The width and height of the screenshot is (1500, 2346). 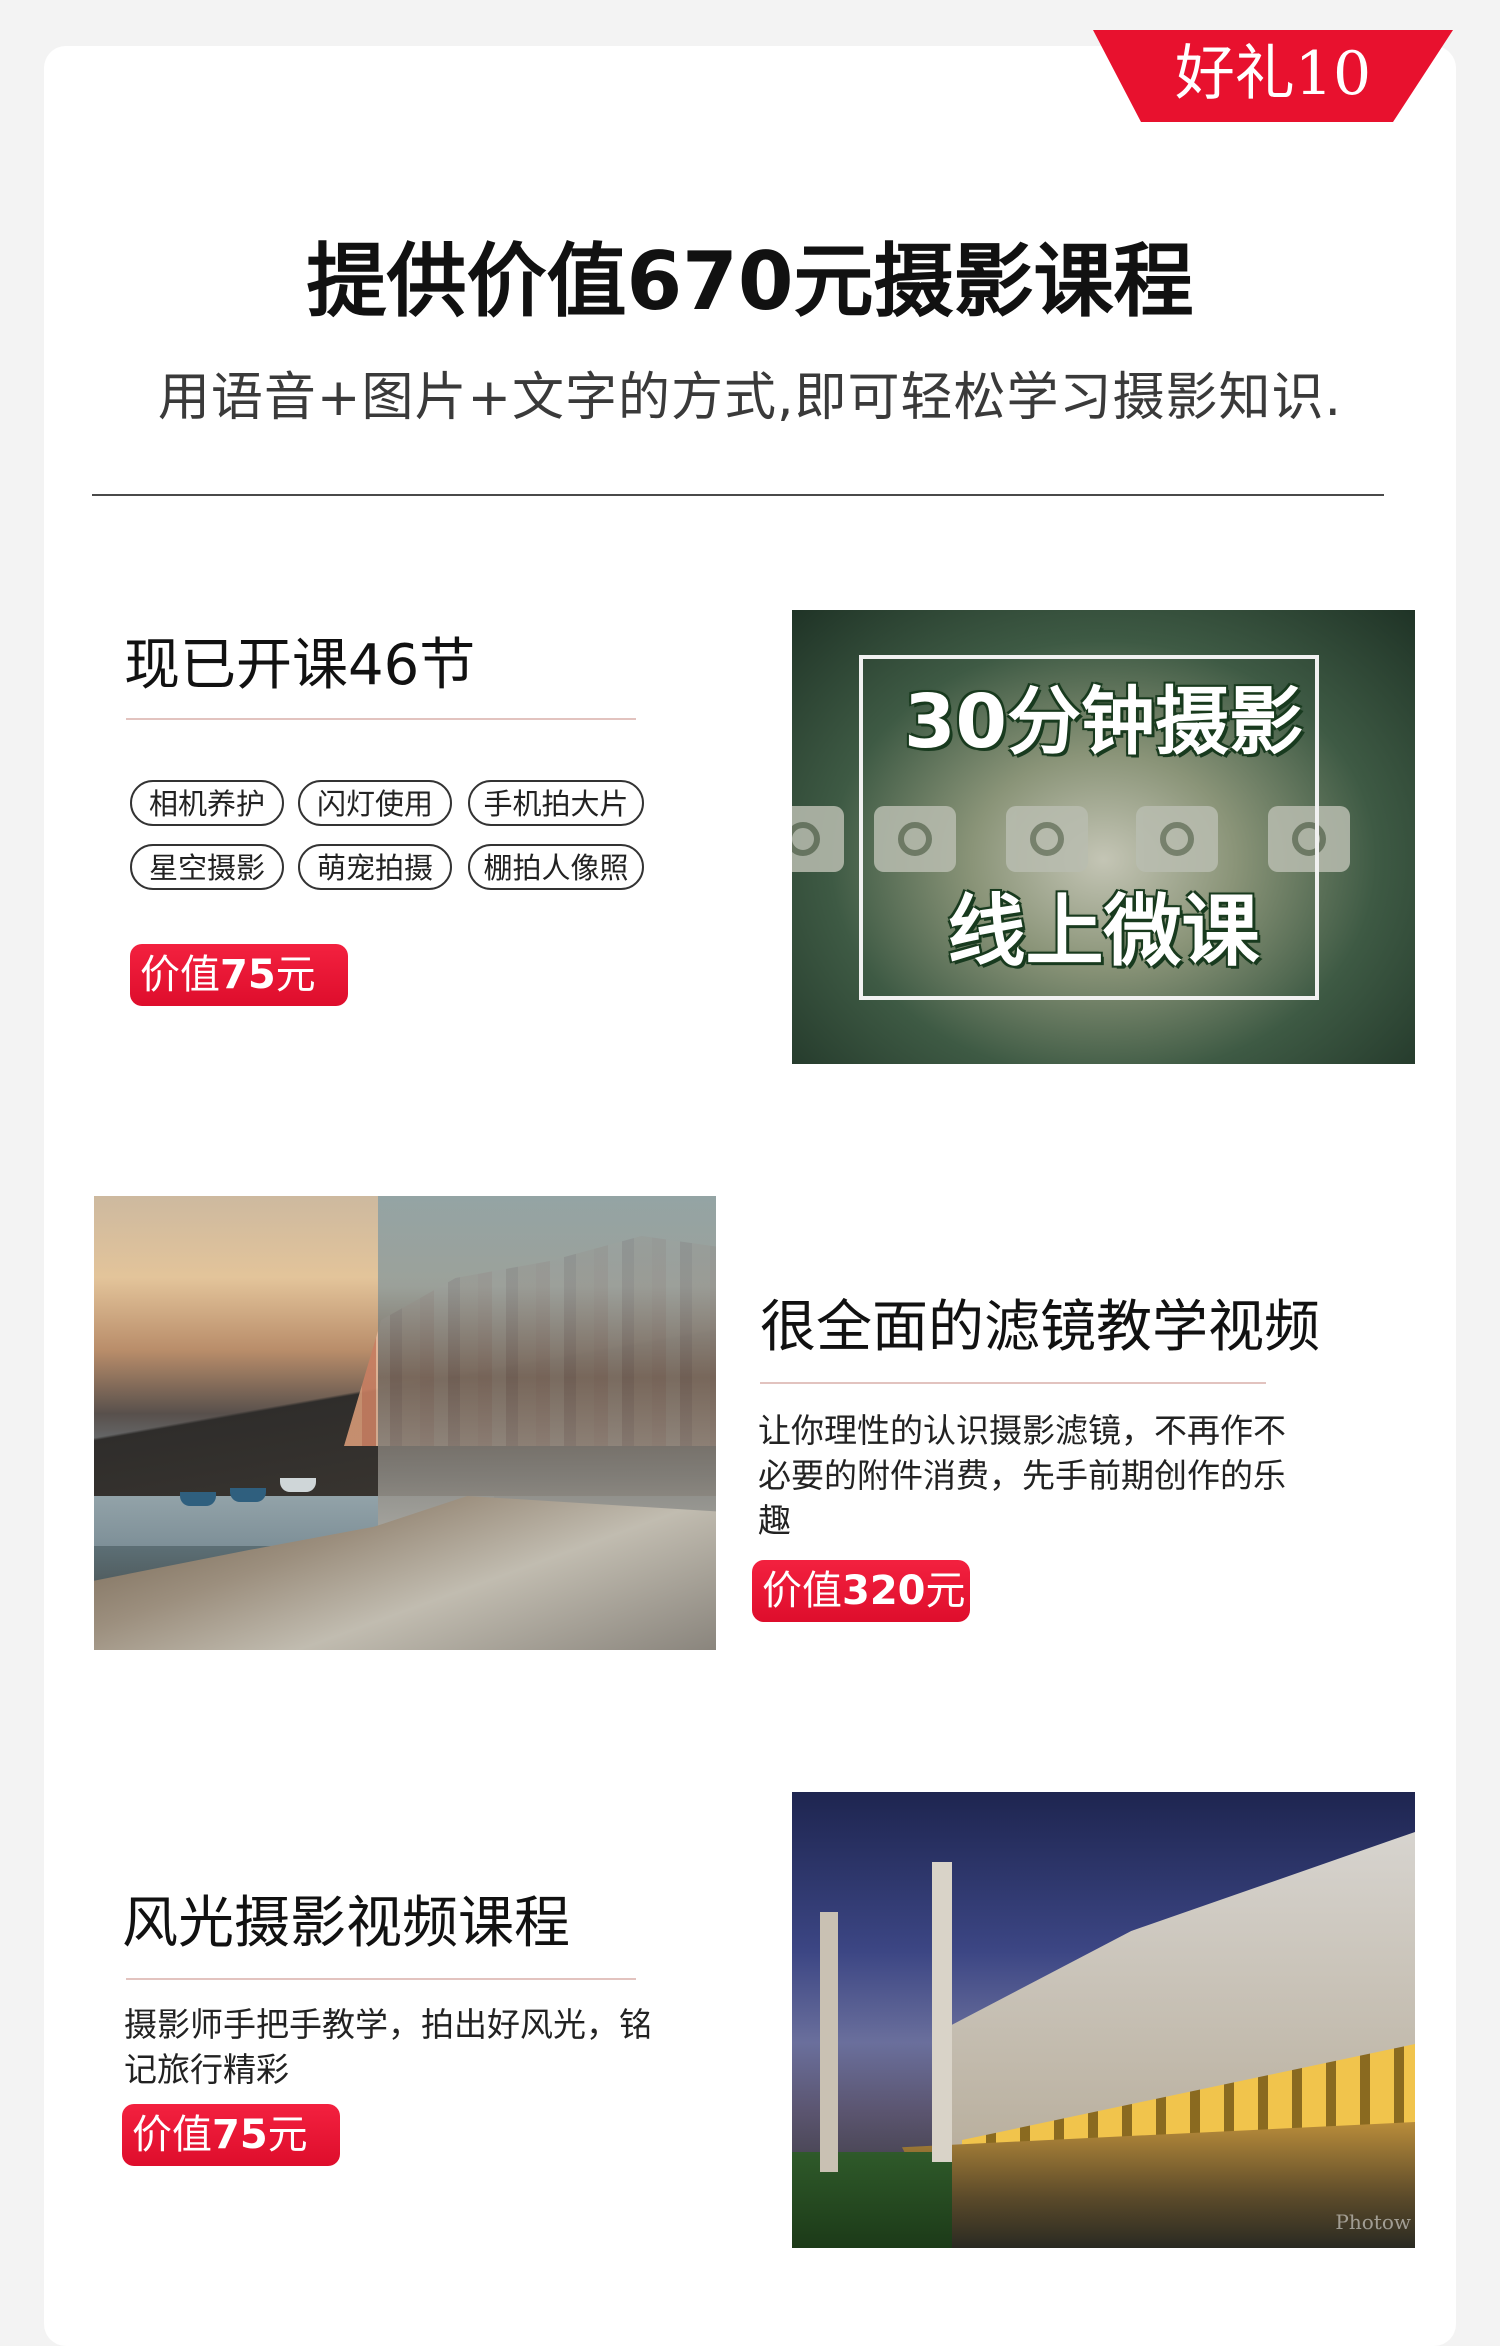 I want to click on image-watermark: Photow, so click(x=1373, y=2222).